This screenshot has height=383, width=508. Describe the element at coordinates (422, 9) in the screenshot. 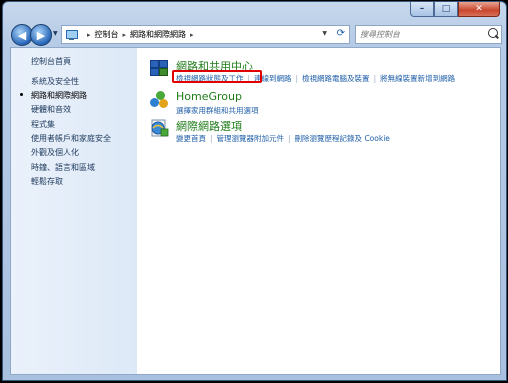

I see `minimize-button: –` at that location.